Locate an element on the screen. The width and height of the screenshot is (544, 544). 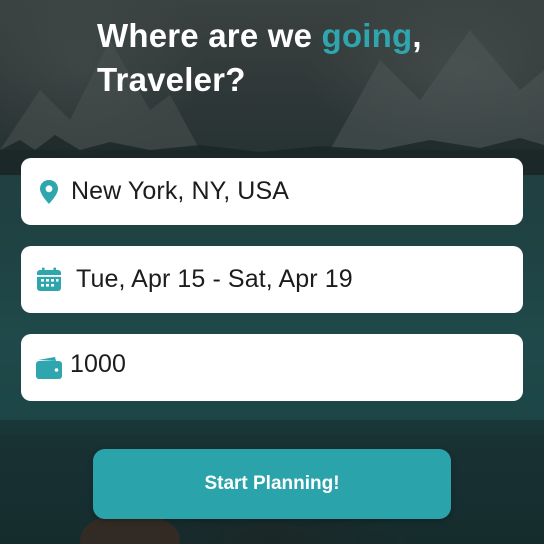
budget-field: 1000 is located at coordinates (272, 367).